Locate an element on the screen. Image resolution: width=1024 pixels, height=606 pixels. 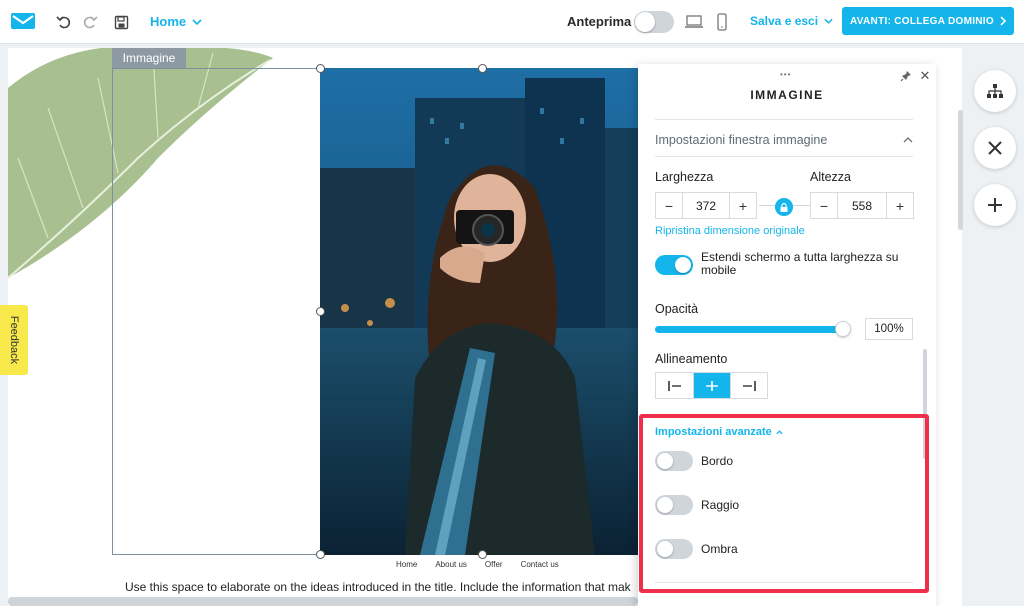
chevron-right-icon is located at coordinates (1003, 21).